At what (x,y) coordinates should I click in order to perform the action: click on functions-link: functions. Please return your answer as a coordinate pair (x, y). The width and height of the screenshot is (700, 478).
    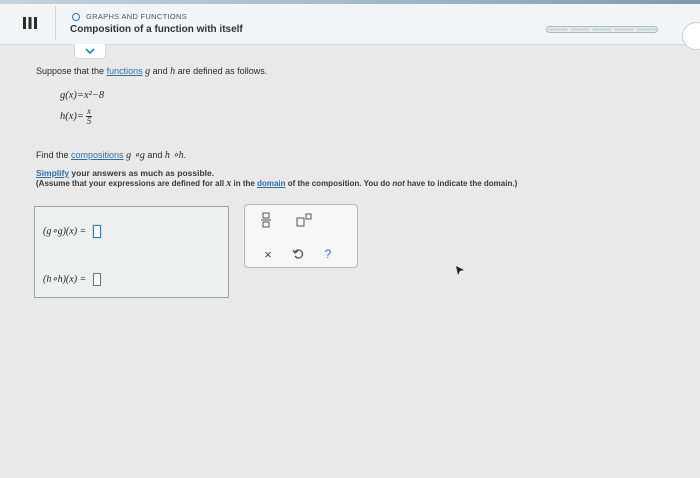
    Looking at the image, I should click on (125, 71).